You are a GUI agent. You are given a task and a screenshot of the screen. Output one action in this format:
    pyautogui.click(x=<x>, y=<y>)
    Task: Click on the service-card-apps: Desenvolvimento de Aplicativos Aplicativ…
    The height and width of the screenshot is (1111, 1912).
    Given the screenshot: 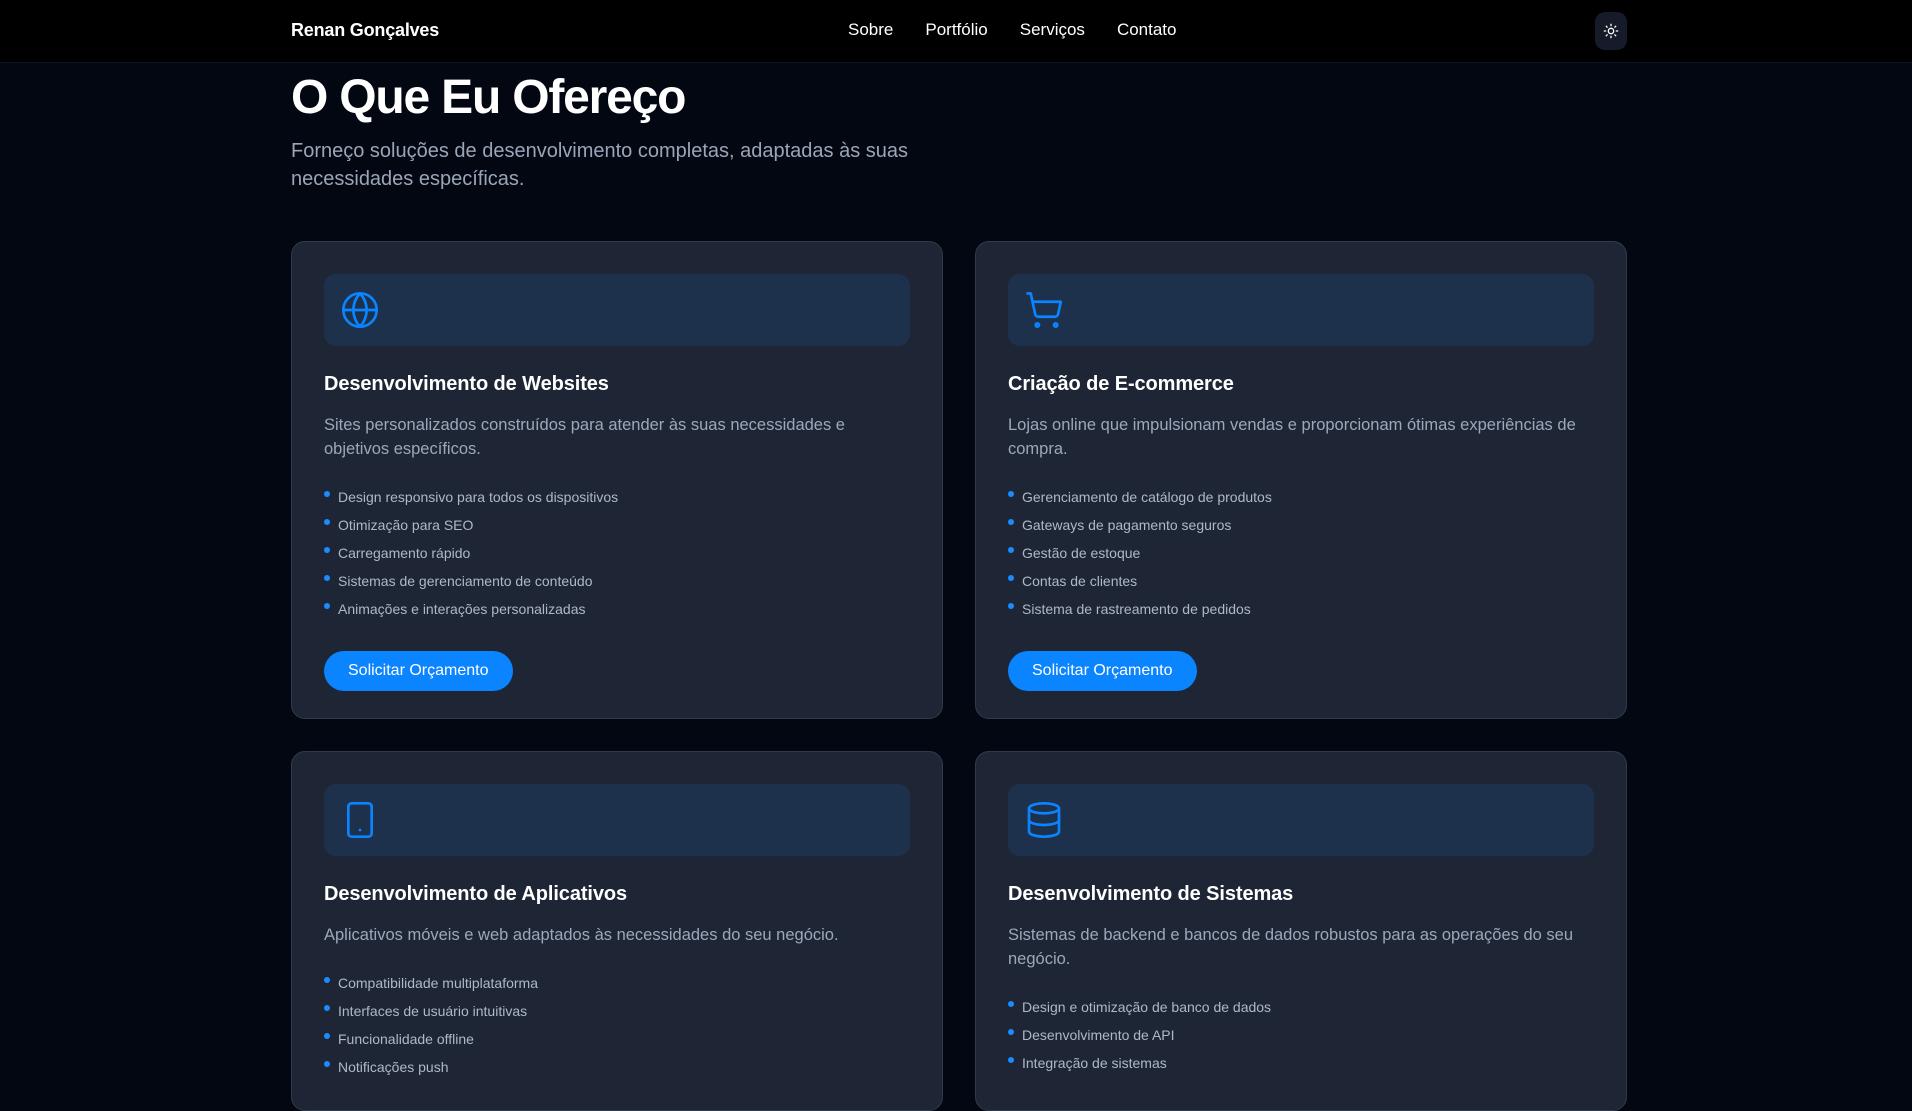 What is the action you would take?
    pyautogui.click(x=617, y=931)
    